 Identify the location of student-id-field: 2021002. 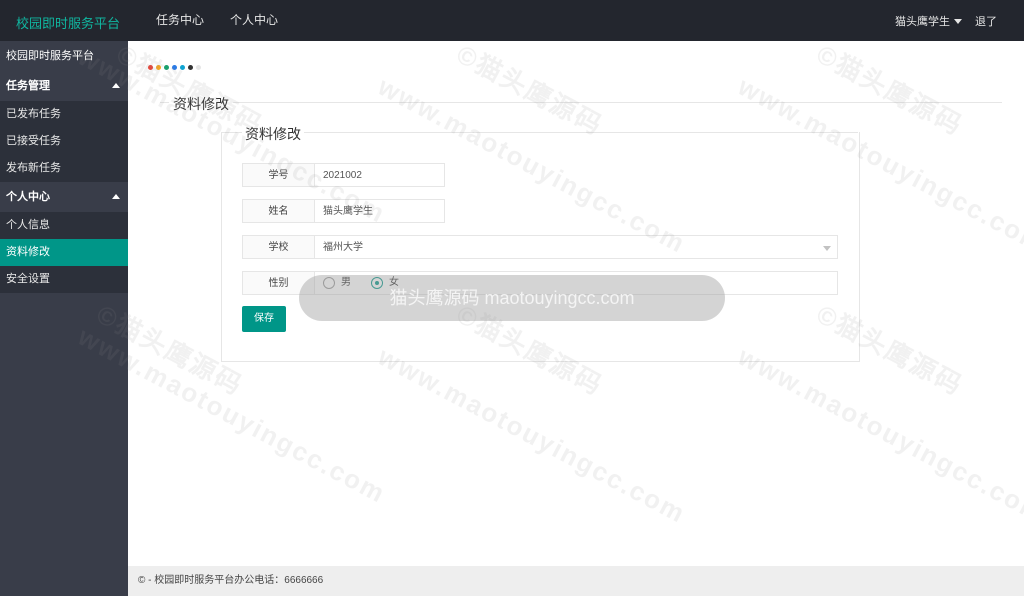
(380, 175).